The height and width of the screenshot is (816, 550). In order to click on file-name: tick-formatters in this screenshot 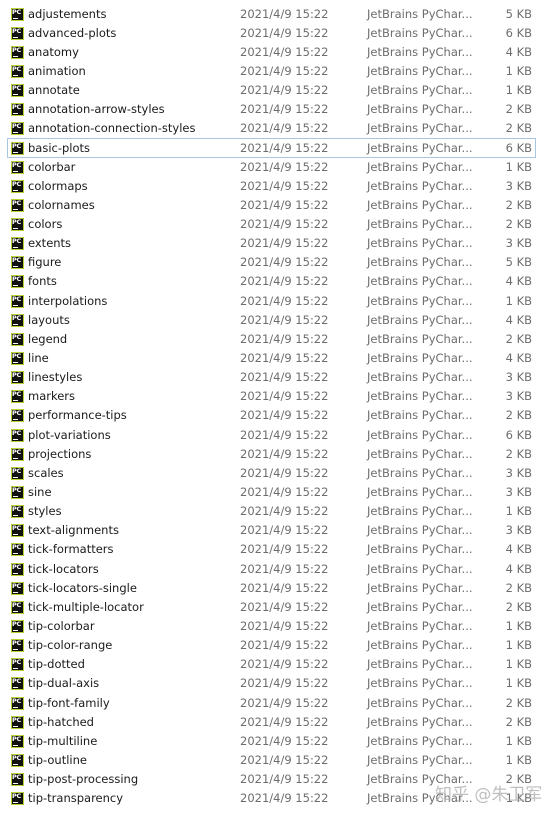, I will do `click(71, 549)`.